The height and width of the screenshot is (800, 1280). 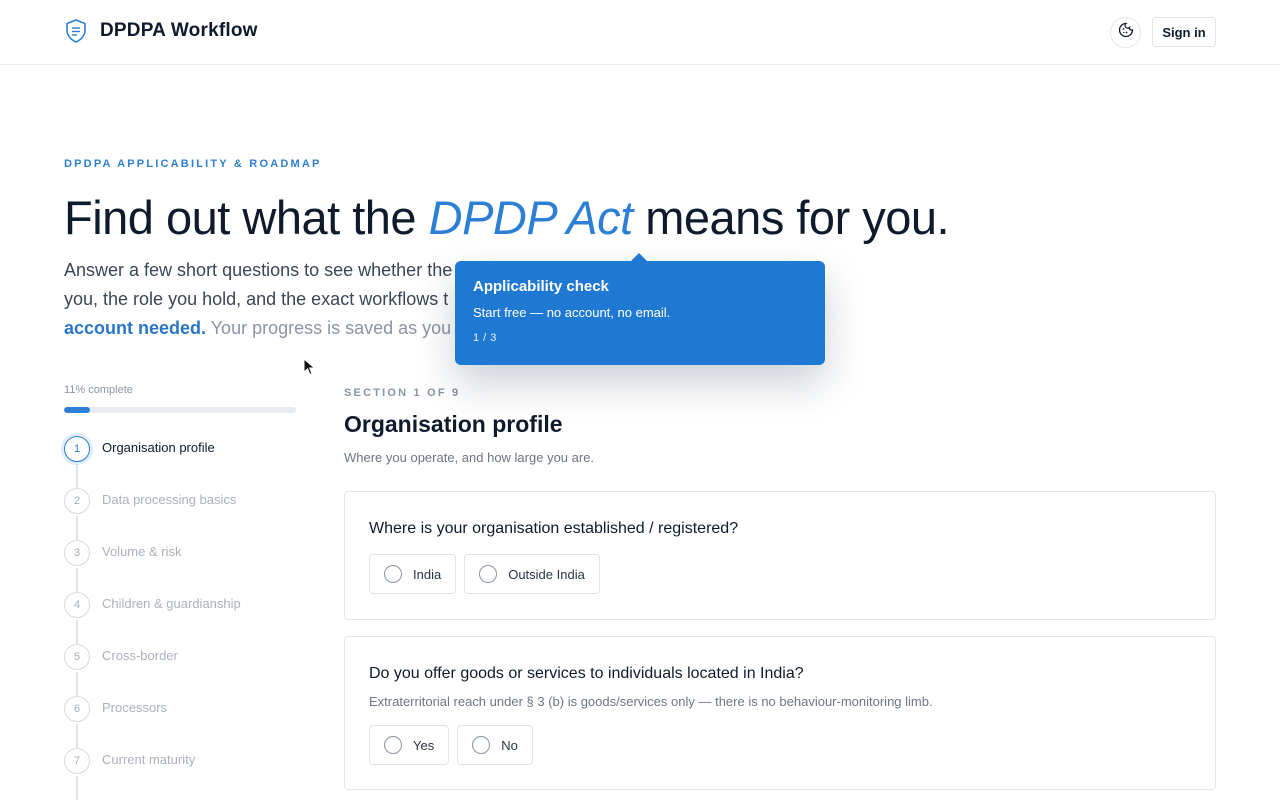 What do you see at coordinates (135, 328) in the screenshot?
I see `lede-strong: account needed.` at bounding box center [135, 328].